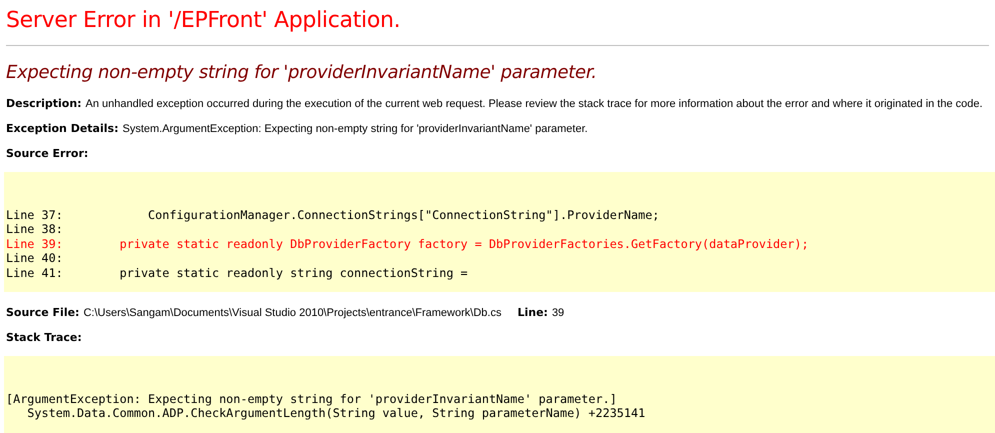 This screenshot has width=995, height=433. Describe the element at coordinates (35, 258) in the screenshot. I see `code-line: Line 40:` at that location.